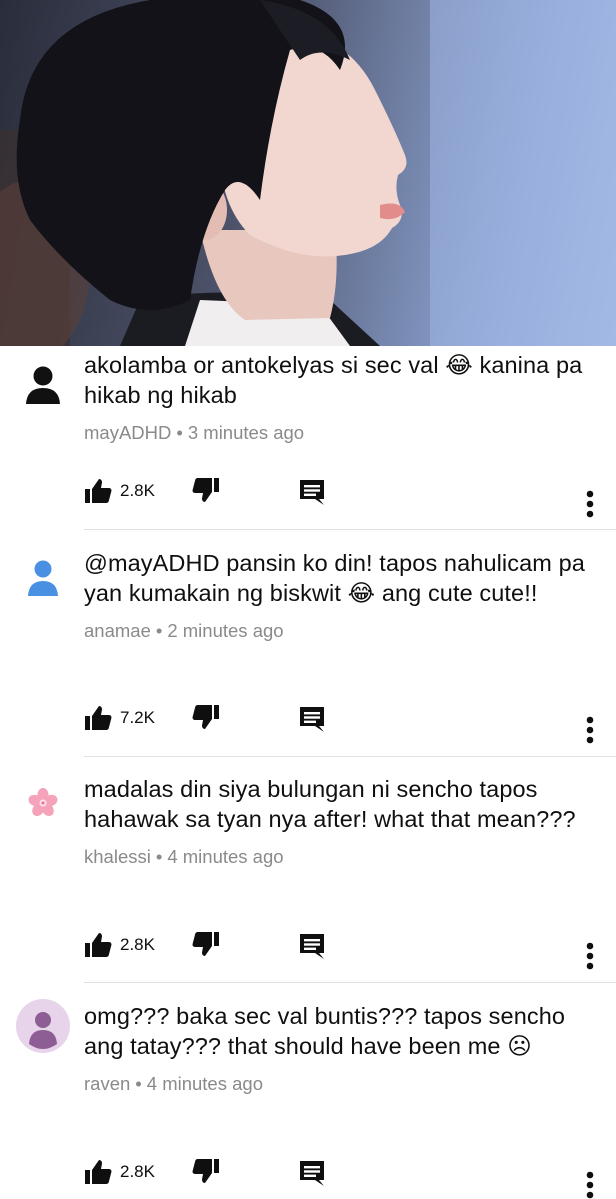  Describe the element at coordinates (127, 432) in the screenshot. I see `comment-author: mayADHD` at that location.